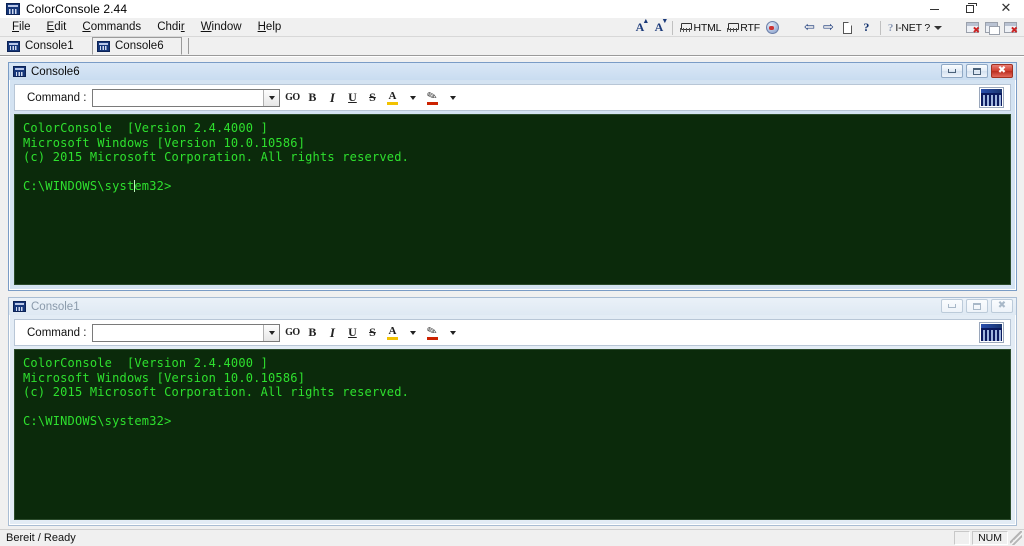 The width and height of the screenshot is (1024, 546). I want to click on console1-strikethrough-button: S, so click(372, 333).